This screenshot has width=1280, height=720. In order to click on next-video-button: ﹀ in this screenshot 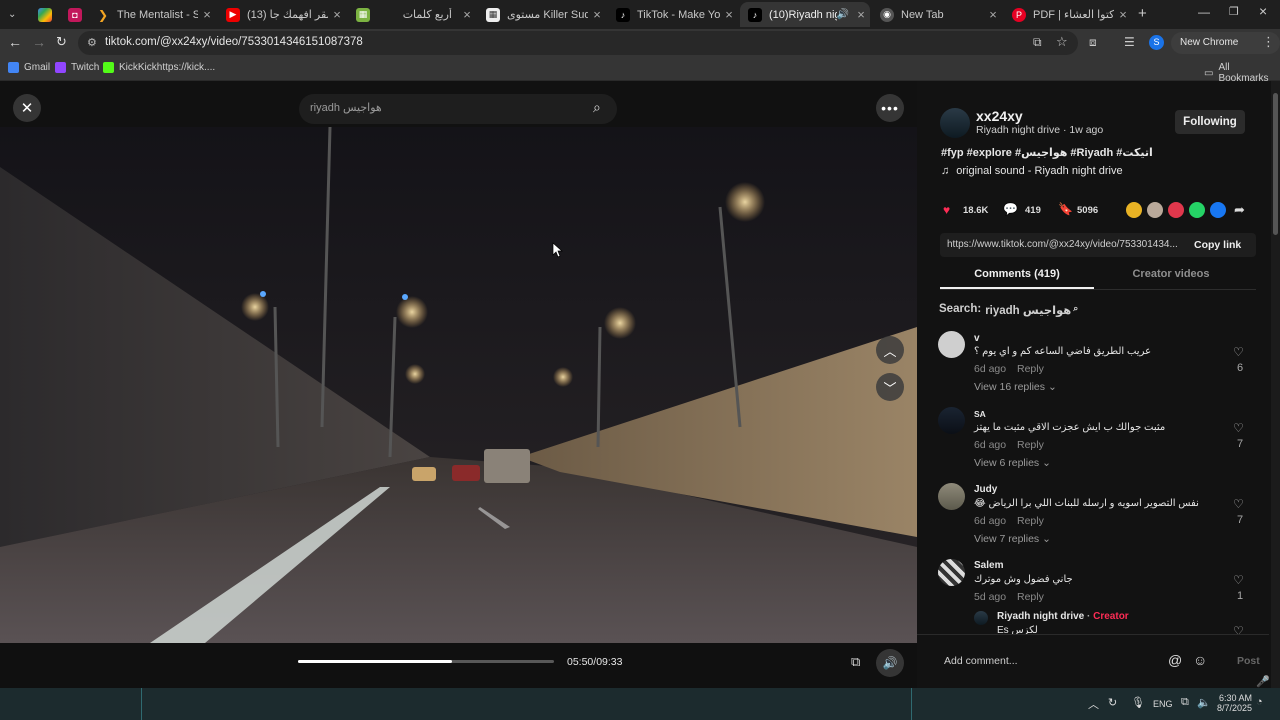, I will do `click(890, 387)`.